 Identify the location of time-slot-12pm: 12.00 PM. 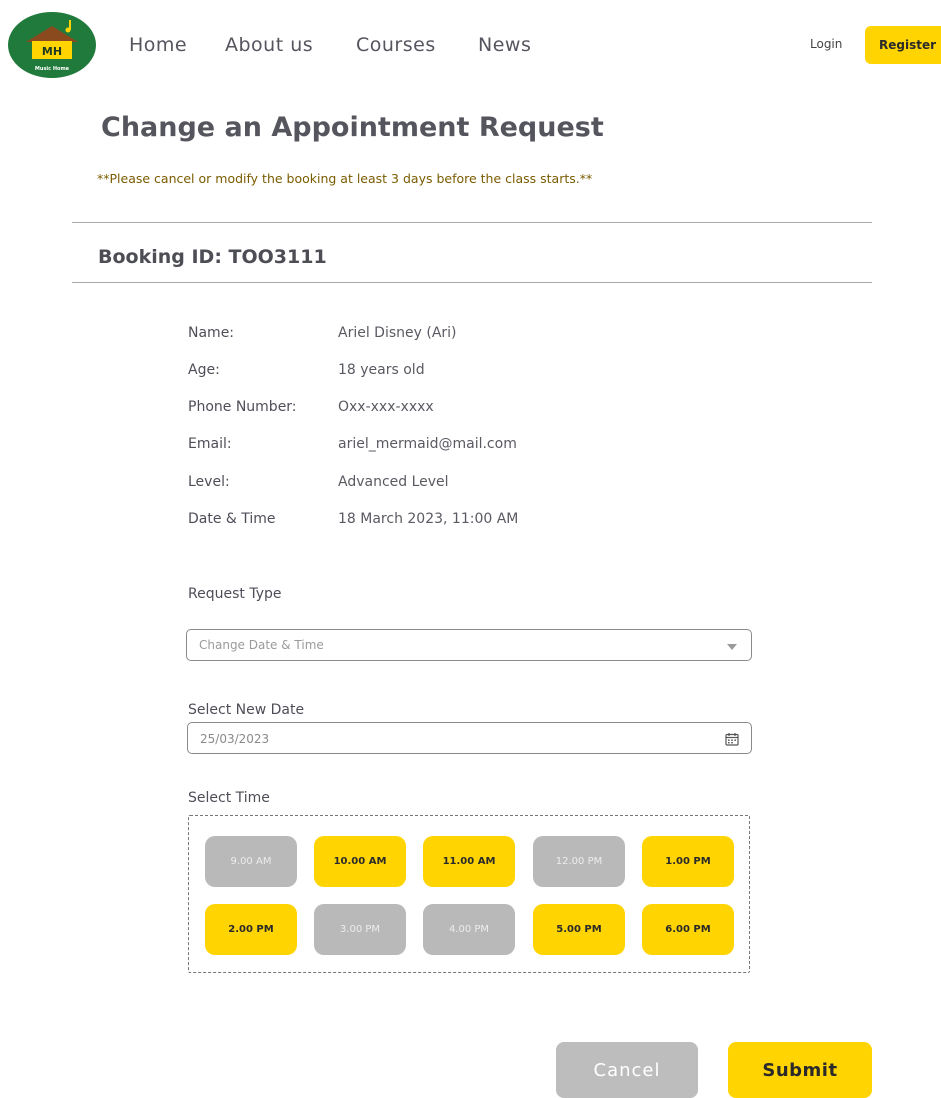
(579, 861).